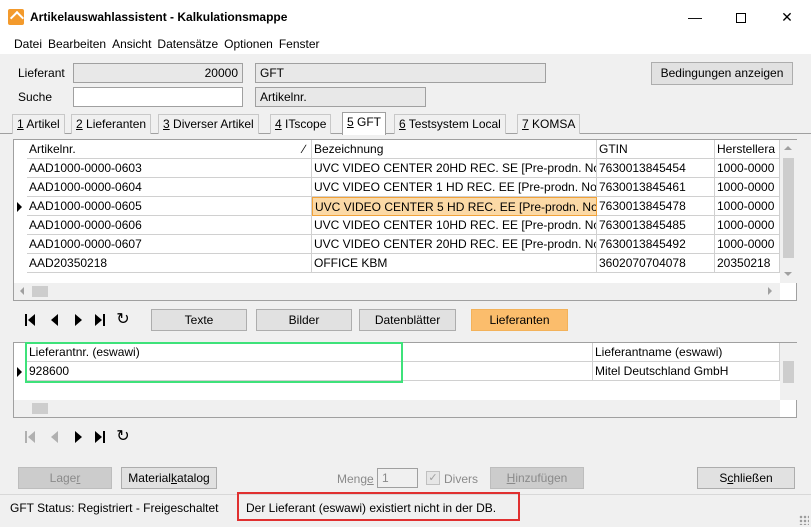 The image size is (811, 527). What do you see at coordinates (299, 44) in the screenshot?
I see `menu-fenster: Fenster` at bounding box center [299, 44].